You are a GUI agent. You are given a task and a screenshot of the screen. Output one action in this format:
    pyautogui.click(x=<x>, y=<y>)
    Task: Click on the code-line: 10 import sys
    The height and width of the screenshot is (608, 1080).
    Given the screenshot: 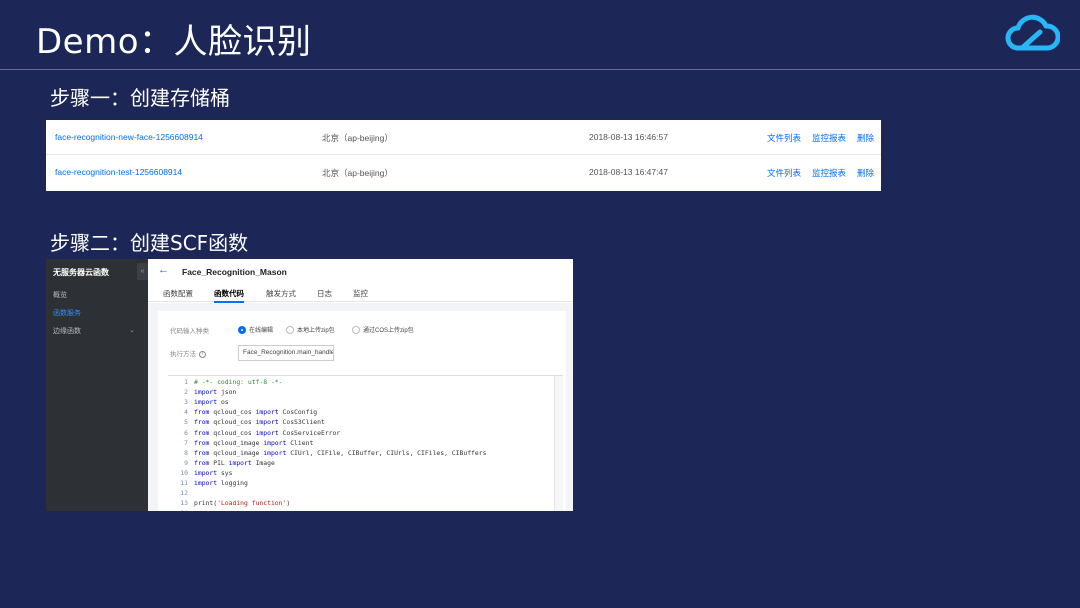 What is the action you would take?
    pyautogui.click(x=200, y=474)
    